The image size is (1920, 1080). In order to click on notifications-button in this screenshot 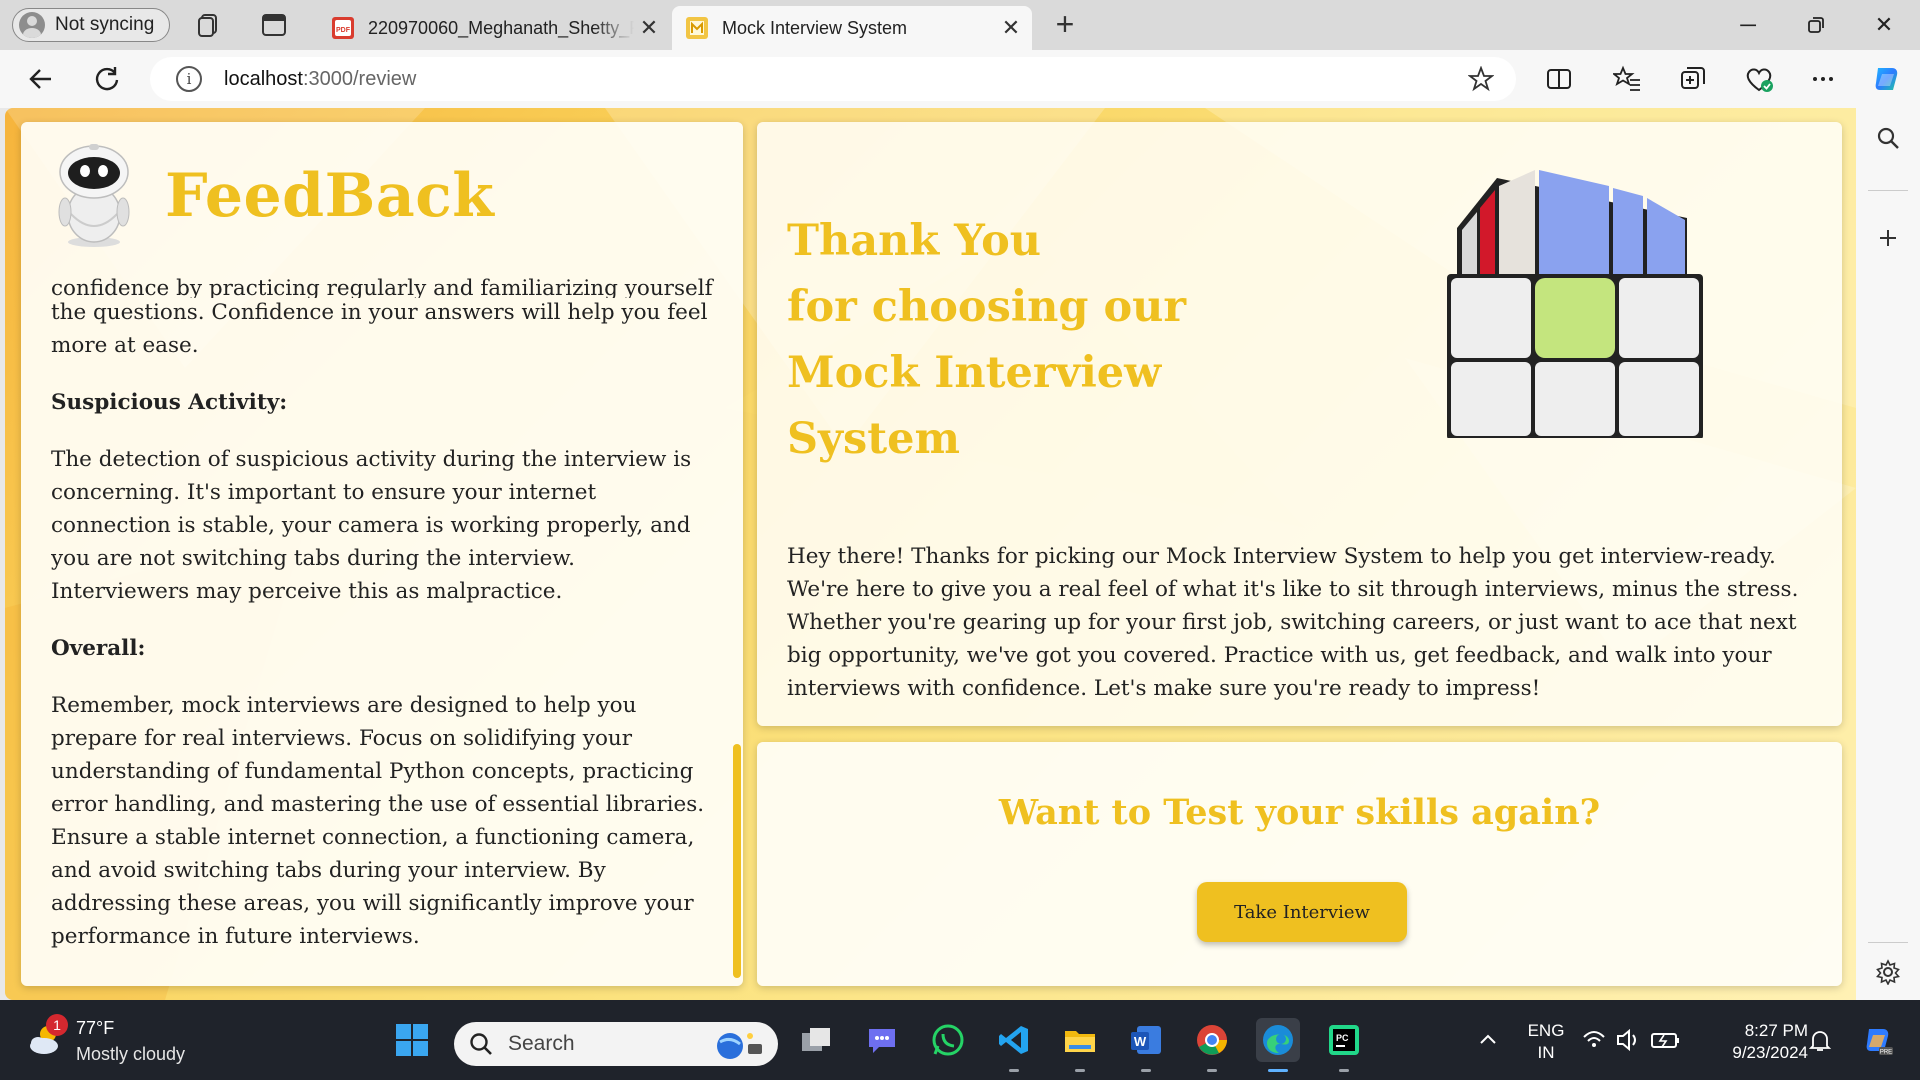, I will do `click(1820, 1040)`.